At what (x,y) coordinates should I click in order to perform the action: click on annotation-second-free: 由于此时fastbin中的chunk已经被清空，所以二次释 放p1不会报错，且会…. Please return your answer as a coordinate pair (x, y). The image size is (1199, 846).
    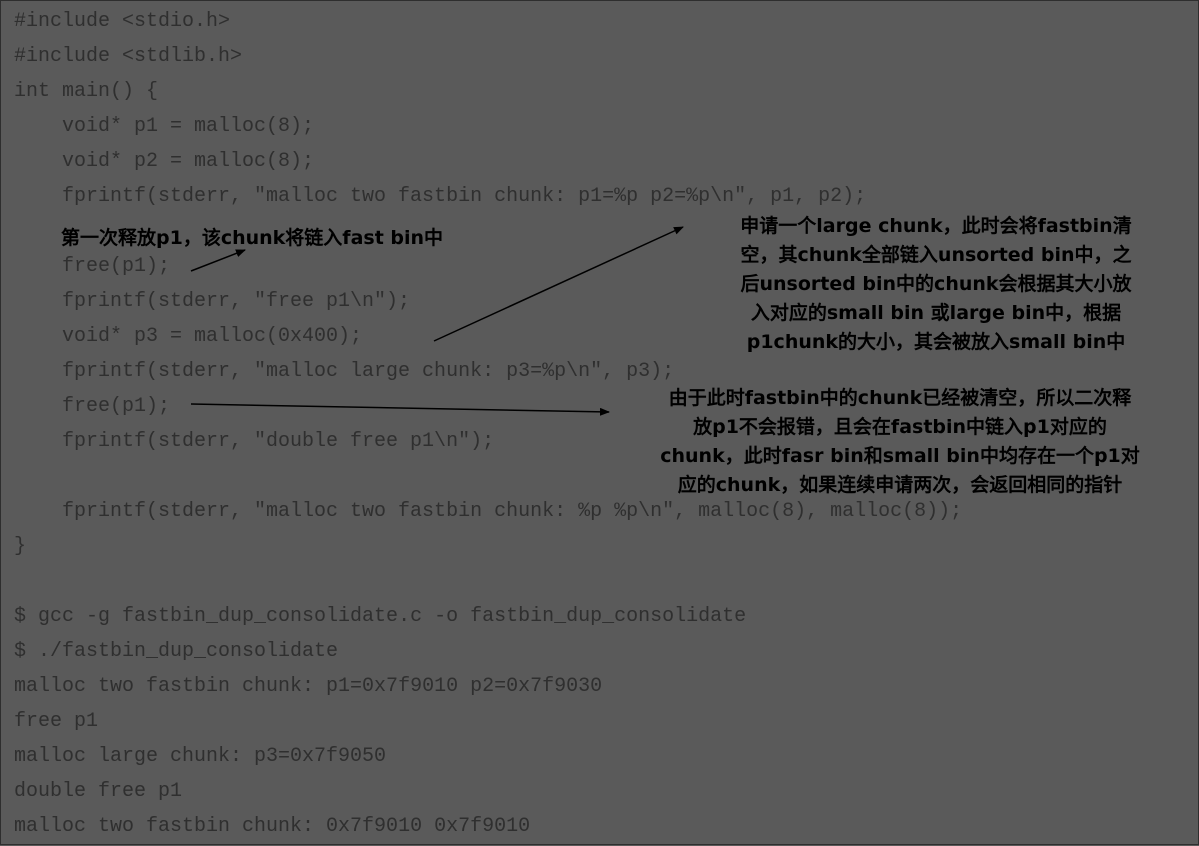
    Looking at the image, I should click on (900, 442).